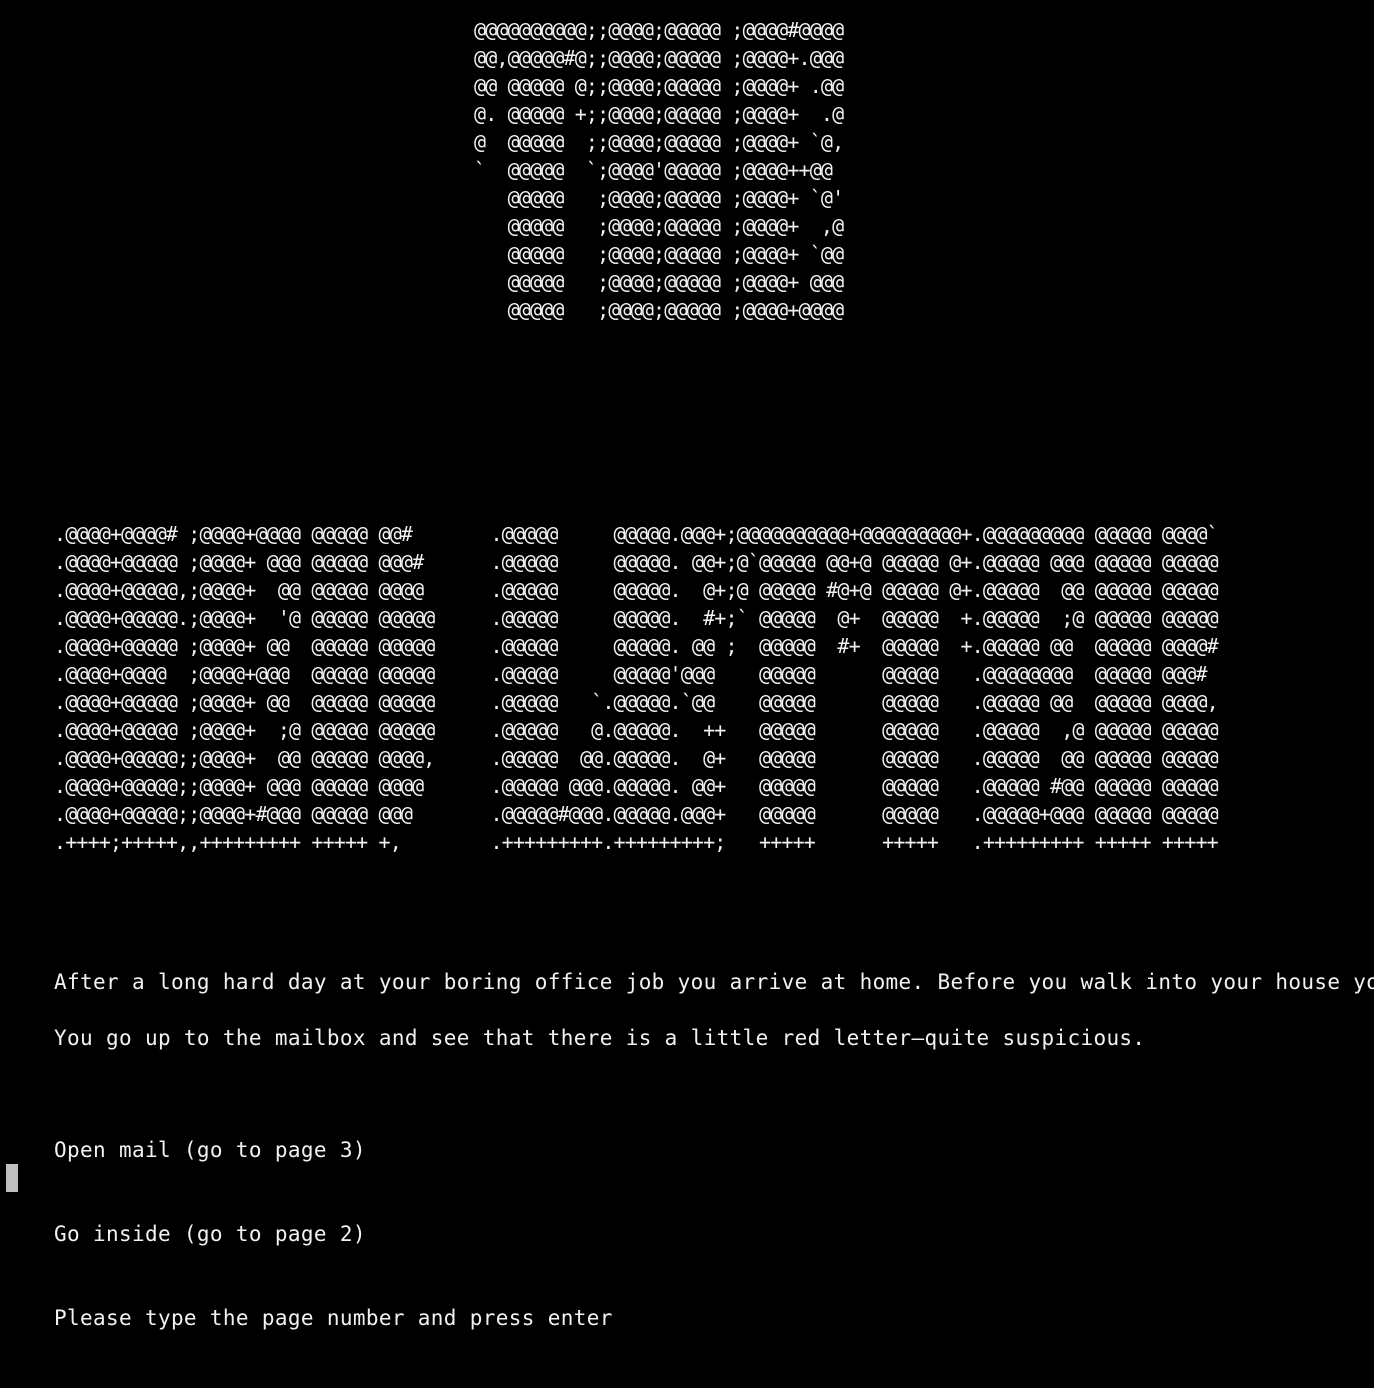  What do you see at coordinates (659, 142) in the screenshot?
I see `title-art-row: @ @@@@@ ;;@@@@;@@@@@ ;@@@@+ `@,` at bounding box center [659, 142].